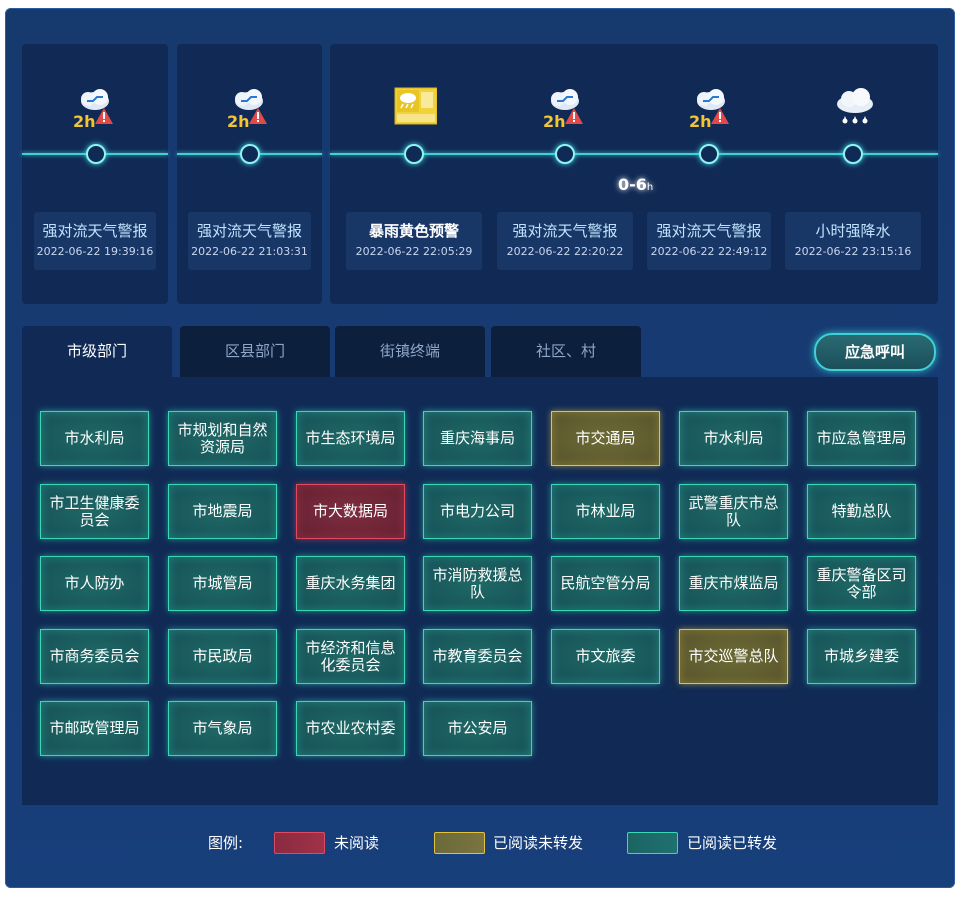 The width and height of the screenshot is (967, 897). What do you see at coordinates (222, 511) in the screenshot?
I see `department-button: 市地震局` at bounding box center [222, 511].